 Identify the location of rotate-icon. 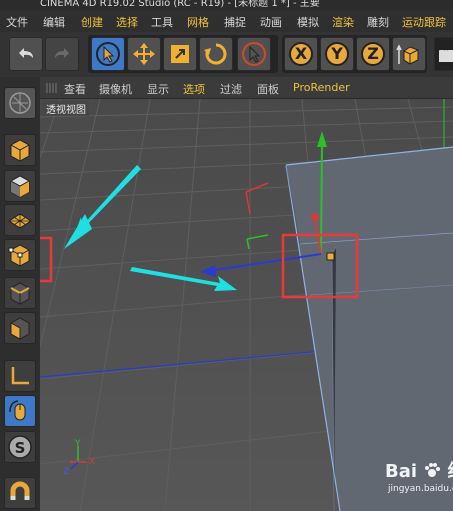
(215, 54).